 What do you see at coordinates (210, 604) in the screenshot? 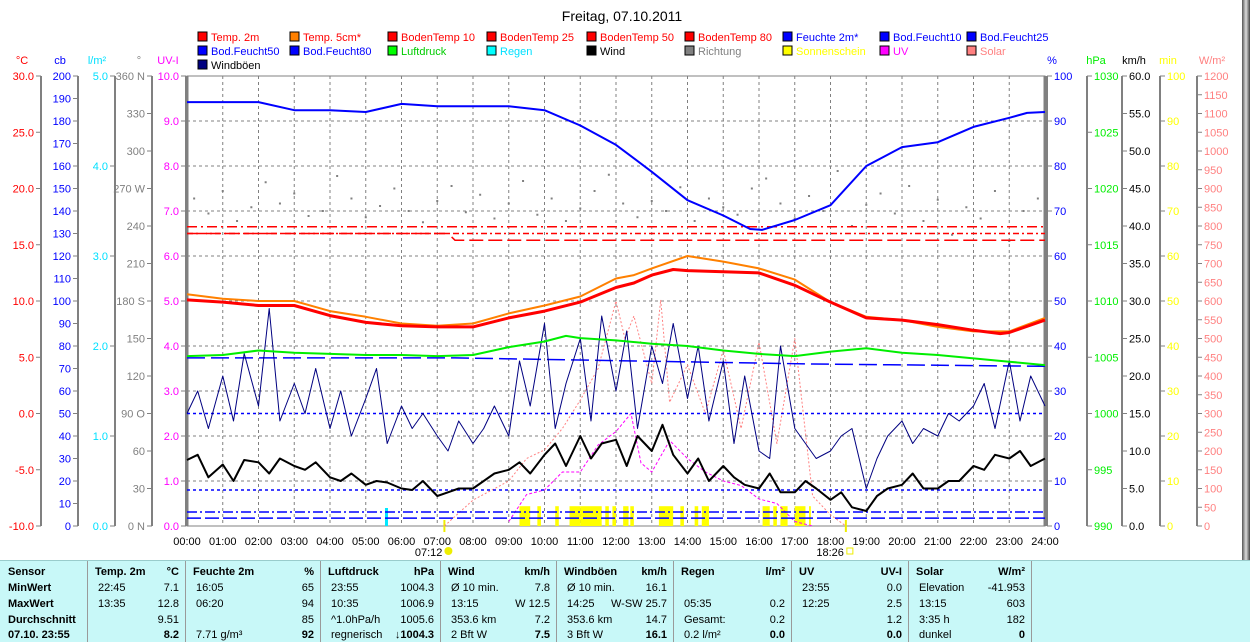
I see `stats-cell-label: 06:20` at bounding box center [210, 604].